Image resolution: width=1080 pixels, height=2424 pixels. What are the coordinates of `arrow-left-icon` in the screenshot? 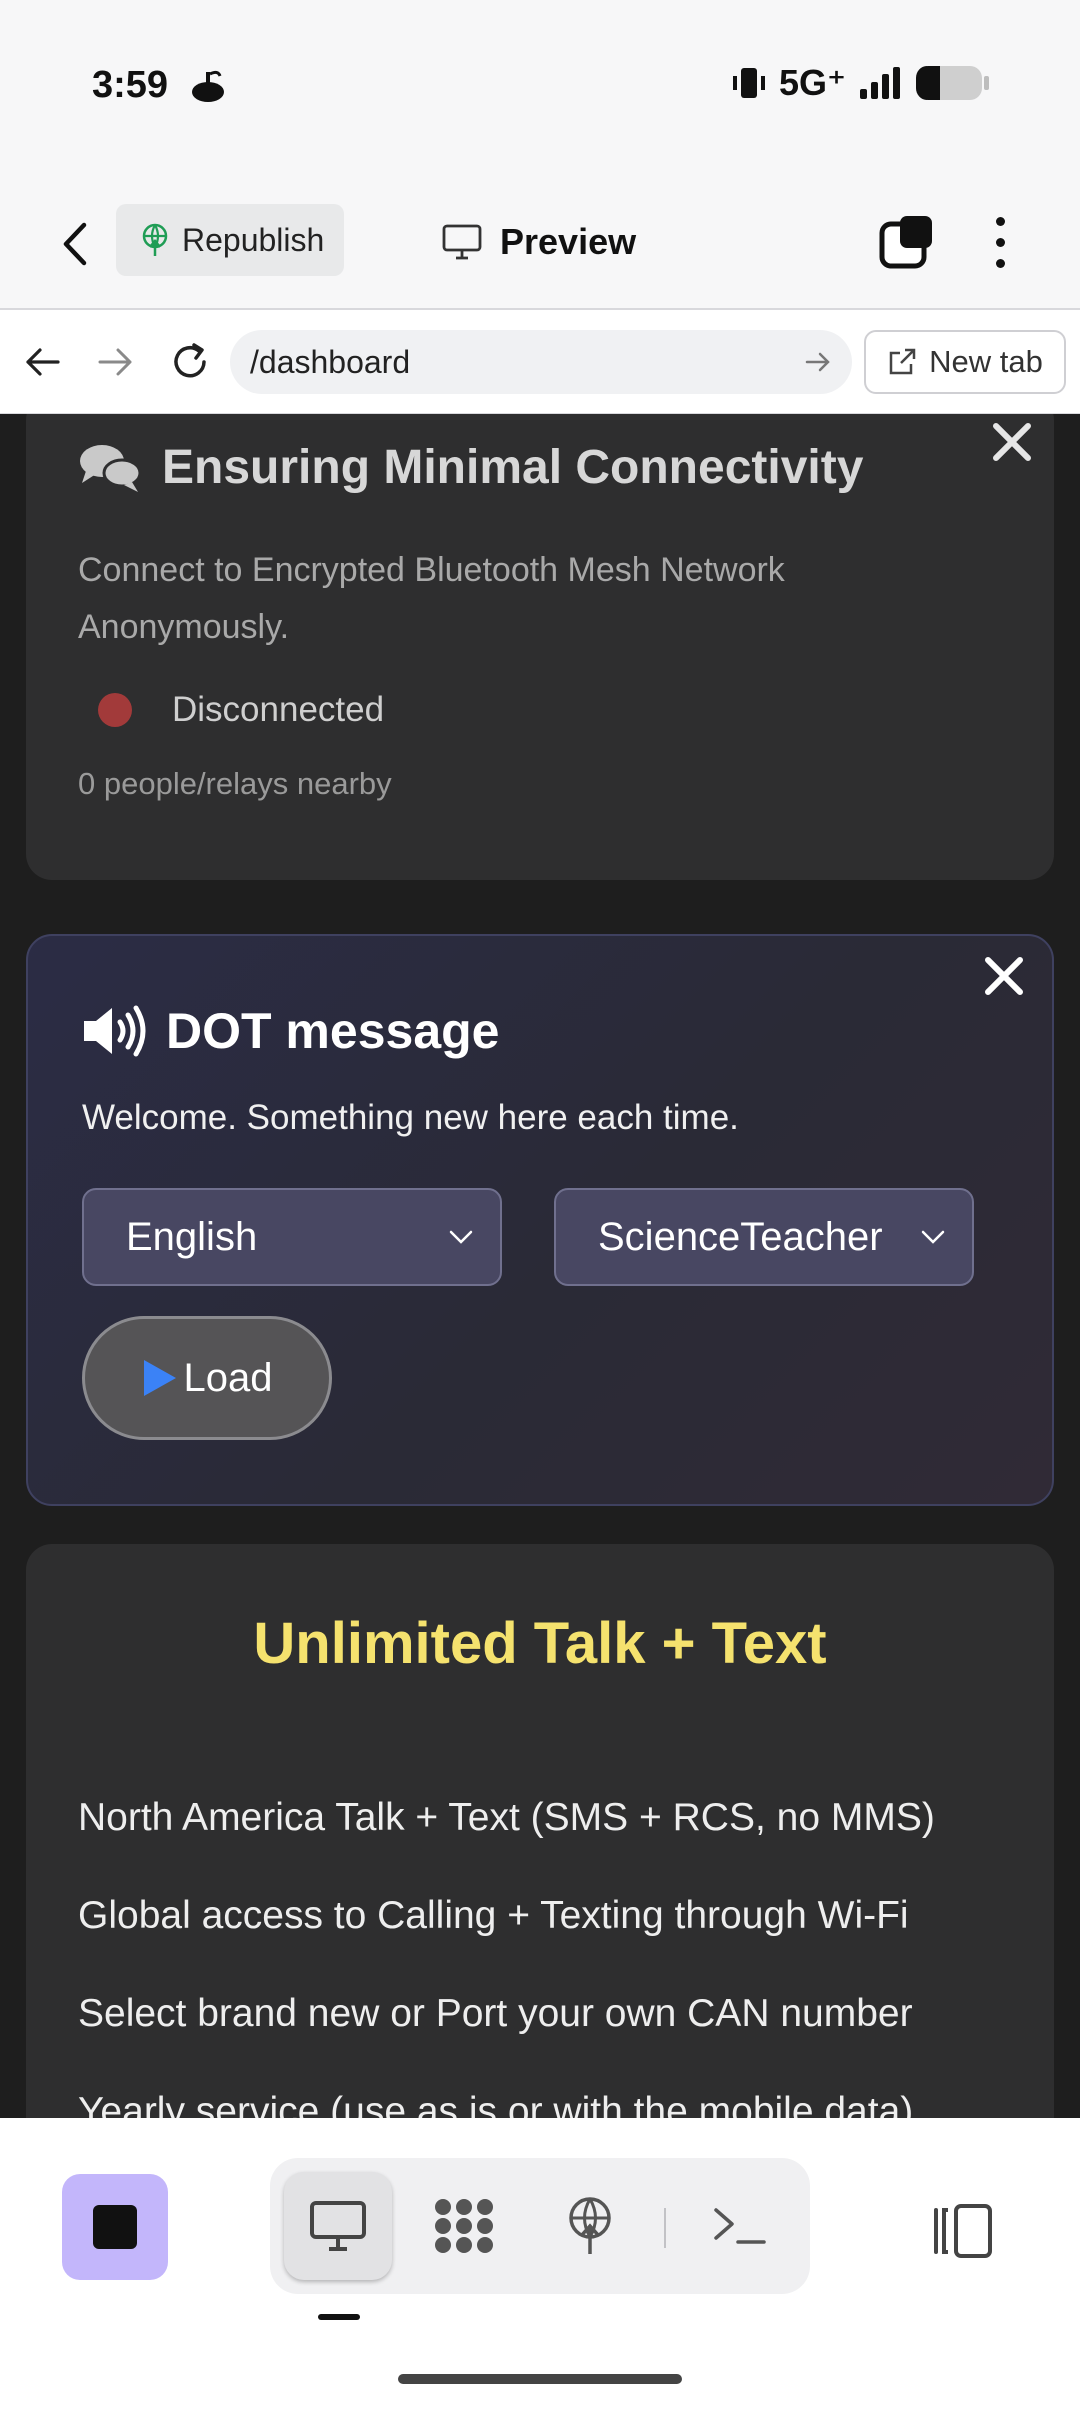 It's located at (42, 362).